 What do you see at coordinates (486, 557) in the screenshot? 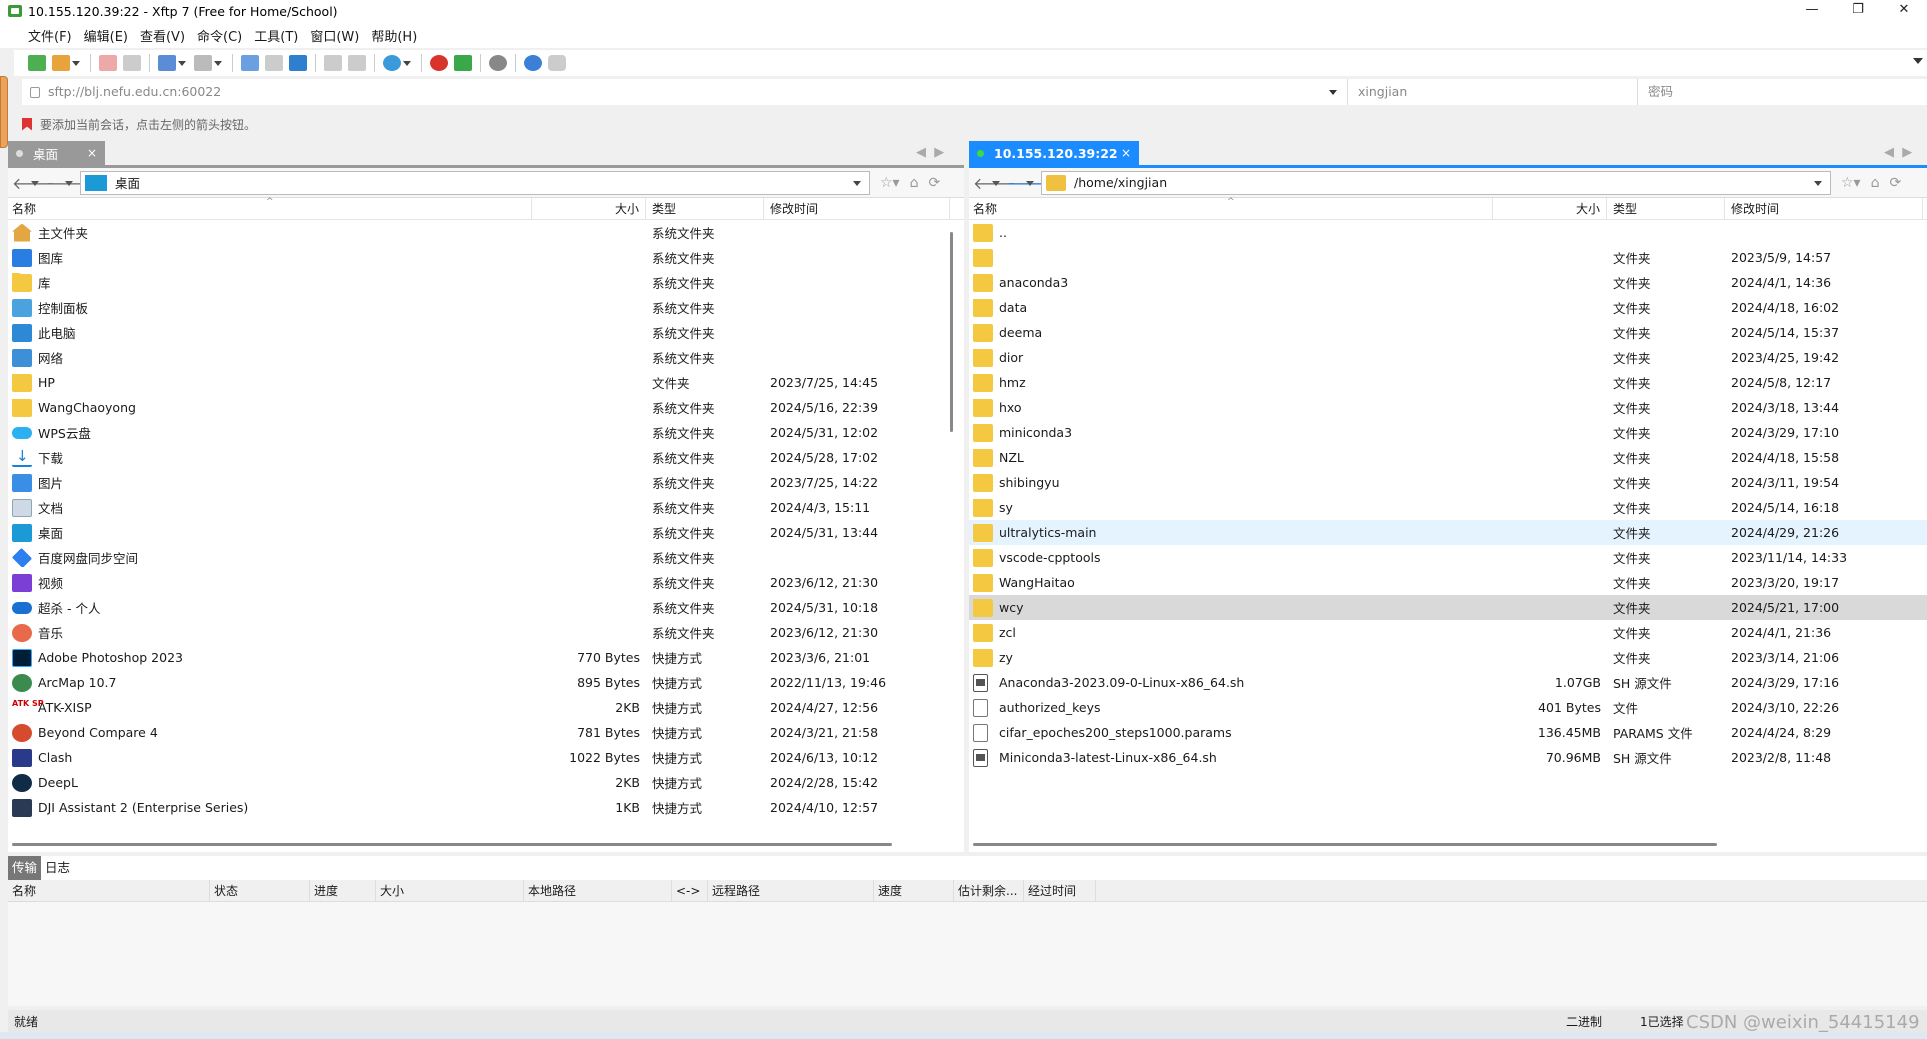
I see `local-file-row: 百度网盘同步空间 系统文件夹` at bounding box center [486, 557].